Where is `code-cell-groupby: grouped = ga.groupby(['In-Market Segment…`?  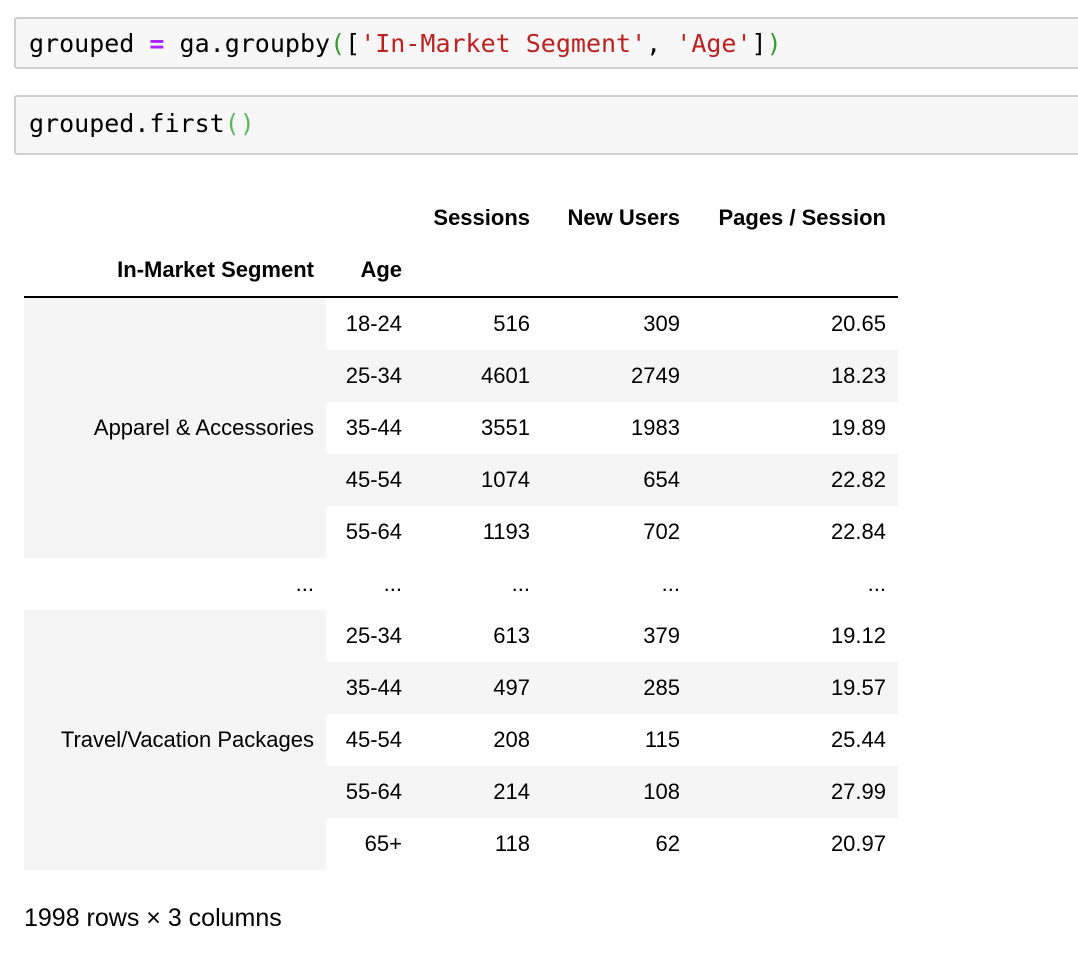 code-cell-groupby: grouped = ga.groupby(['In-Market Segment… is located at coordinates (546, 43).